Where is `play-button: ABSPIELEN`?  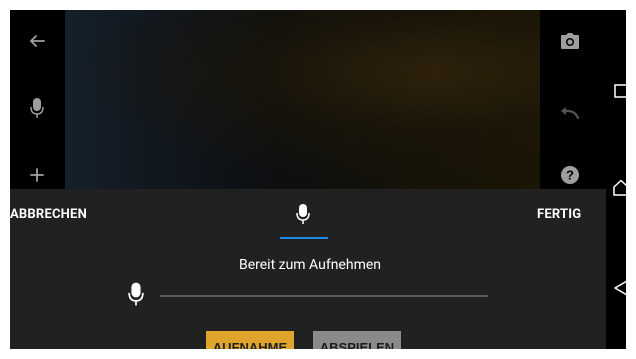 play-button: ABSPIELEN is located at coordinates (357, 340).